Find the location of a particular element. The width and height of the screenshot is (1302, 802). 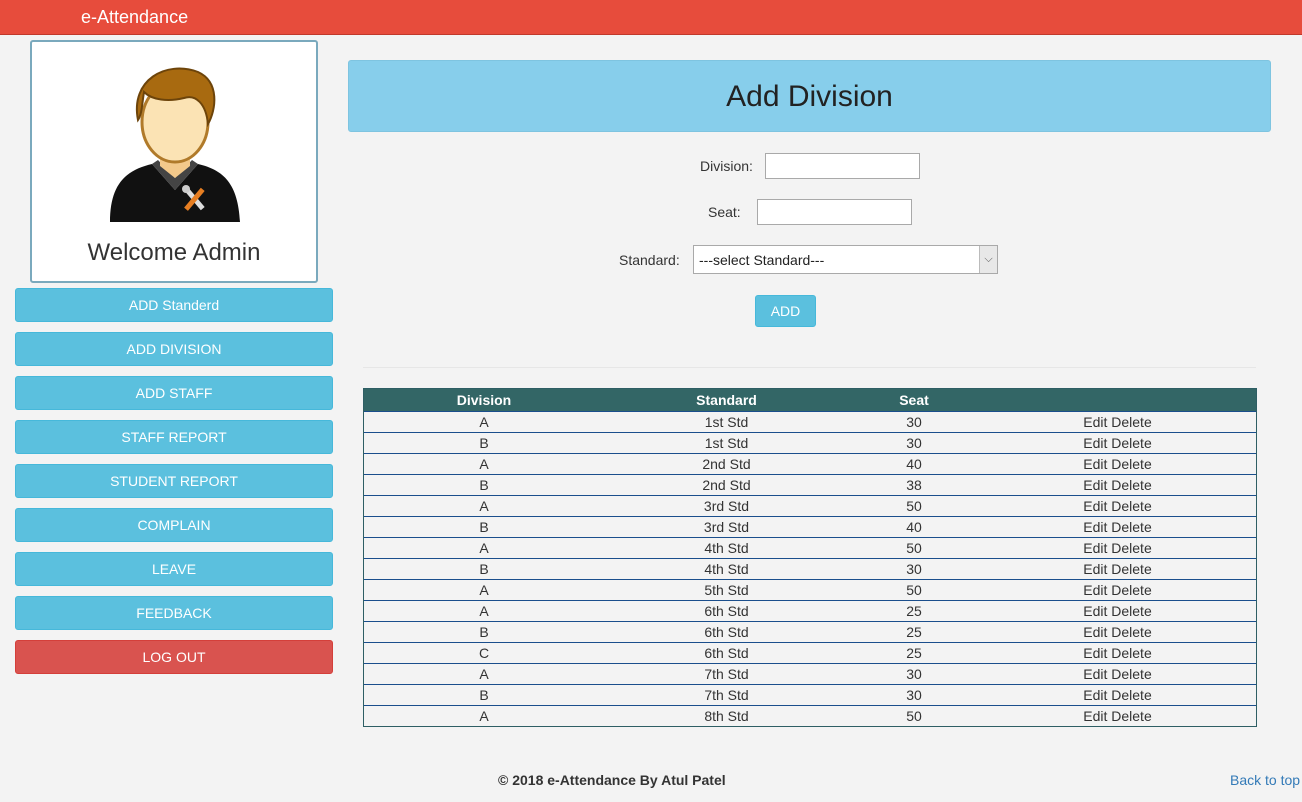

cell-seat: 50 is located at coordinates (914, 589).